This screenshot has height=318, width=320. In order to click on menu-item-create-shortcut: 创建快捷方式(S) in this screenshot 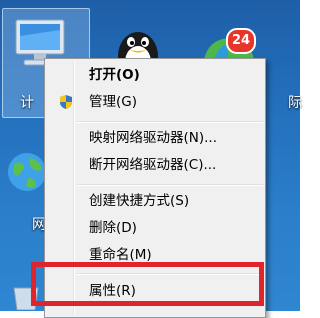, I will do `click(155, 201)`.